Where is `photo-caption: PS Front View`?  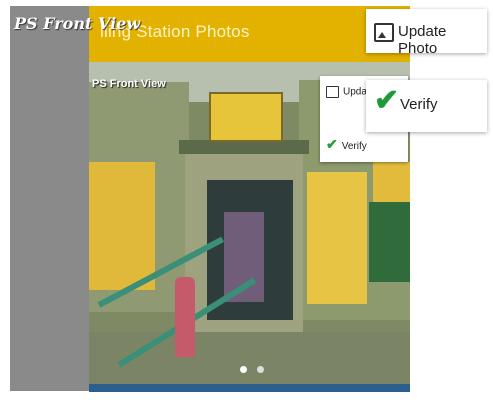 photo-caption: PS Front View is located at coordinates (129, 84).